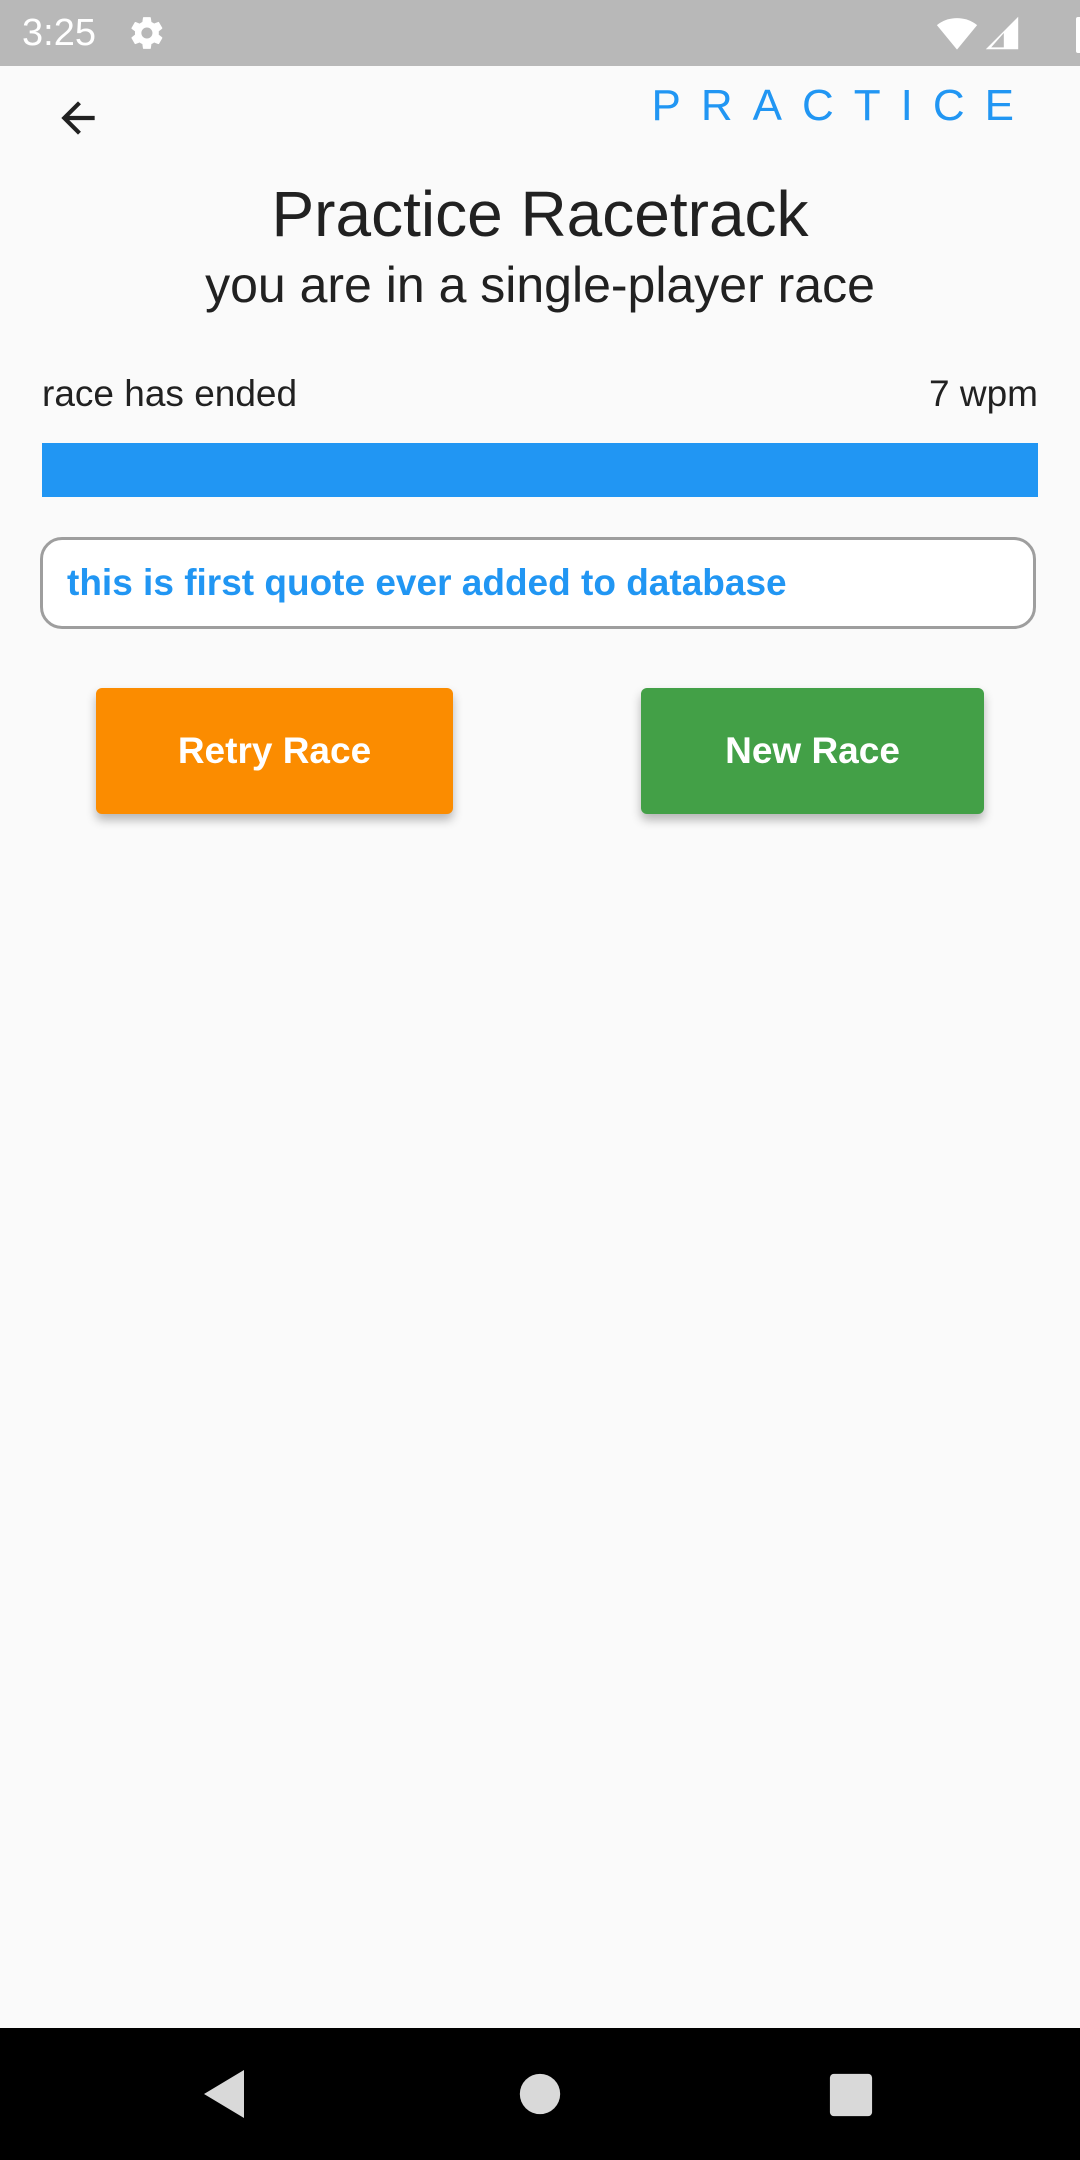  Describe the element at coordinates (1002, 33) in the screenshot. I see `cell-signal-icon` at that location.